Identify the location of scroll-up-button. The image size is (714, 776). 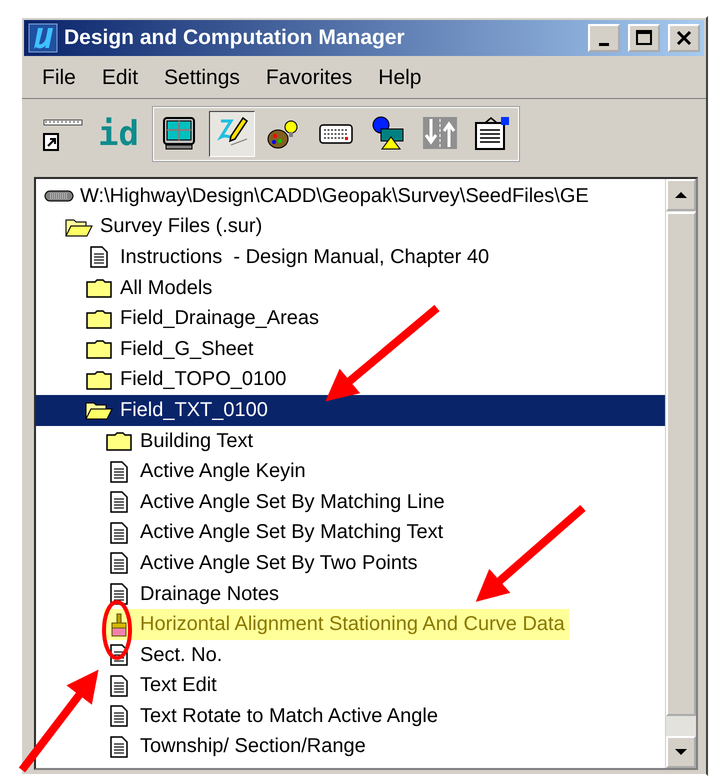
(681, 195).